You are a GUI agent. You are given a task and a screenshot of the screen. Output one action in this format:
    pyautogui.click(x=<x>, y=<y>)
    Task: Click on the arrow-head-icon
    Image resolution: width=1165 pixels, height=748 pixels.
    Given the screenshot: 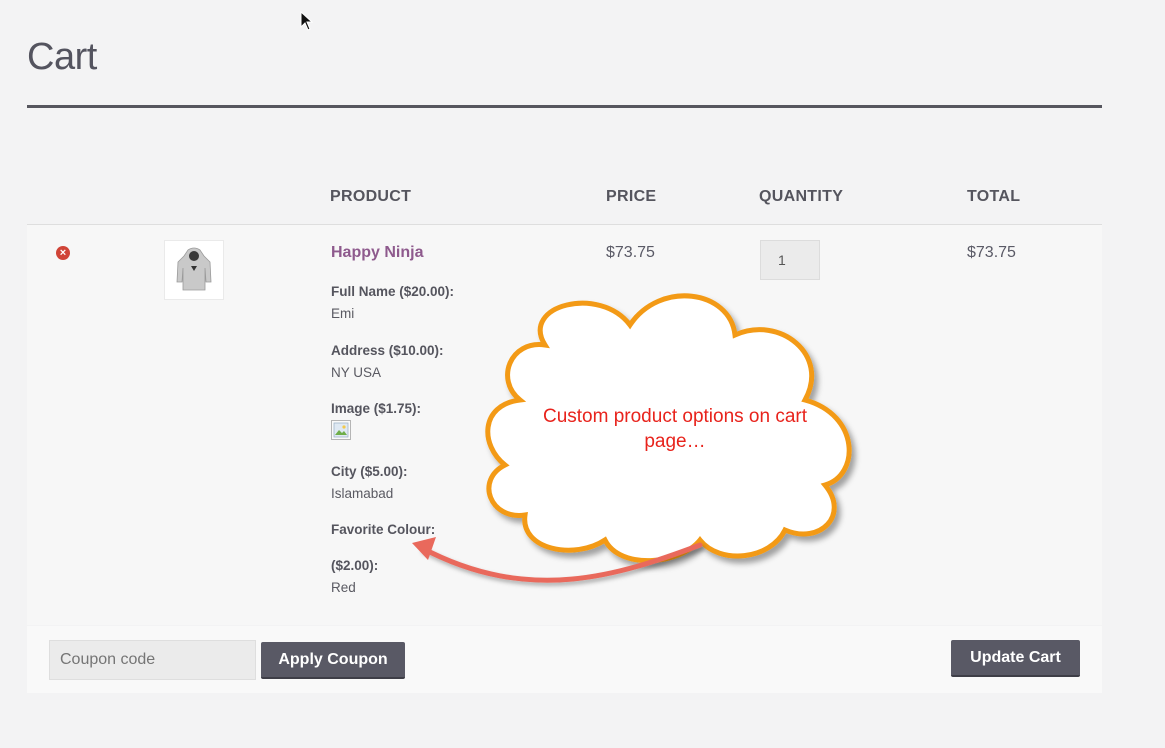 What is the action you would take?
    pyautogui.click(x=424, y=548)
    